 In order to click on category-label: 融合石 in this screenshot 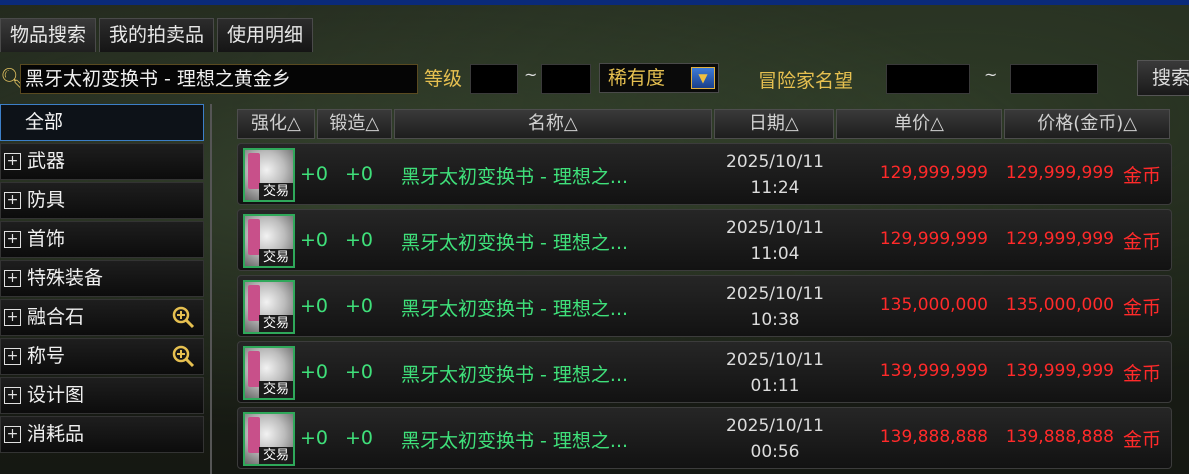, I will do `click(56, 317)`.